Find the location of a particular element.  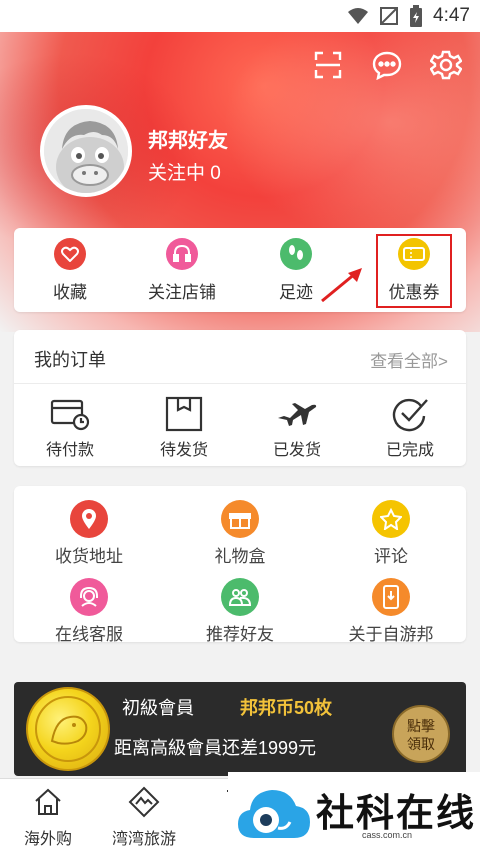

quick-action-label: 关注店铺 is located at coordinates (182, 292).